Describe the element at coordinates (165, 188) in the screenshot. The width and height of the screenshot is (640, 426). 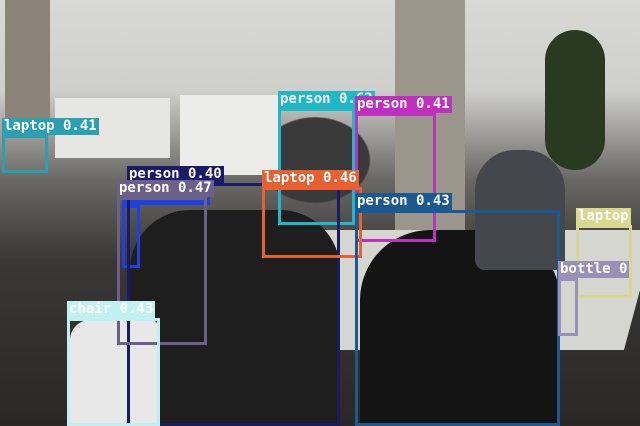
I see `detection-label: person 0.47` at that location.